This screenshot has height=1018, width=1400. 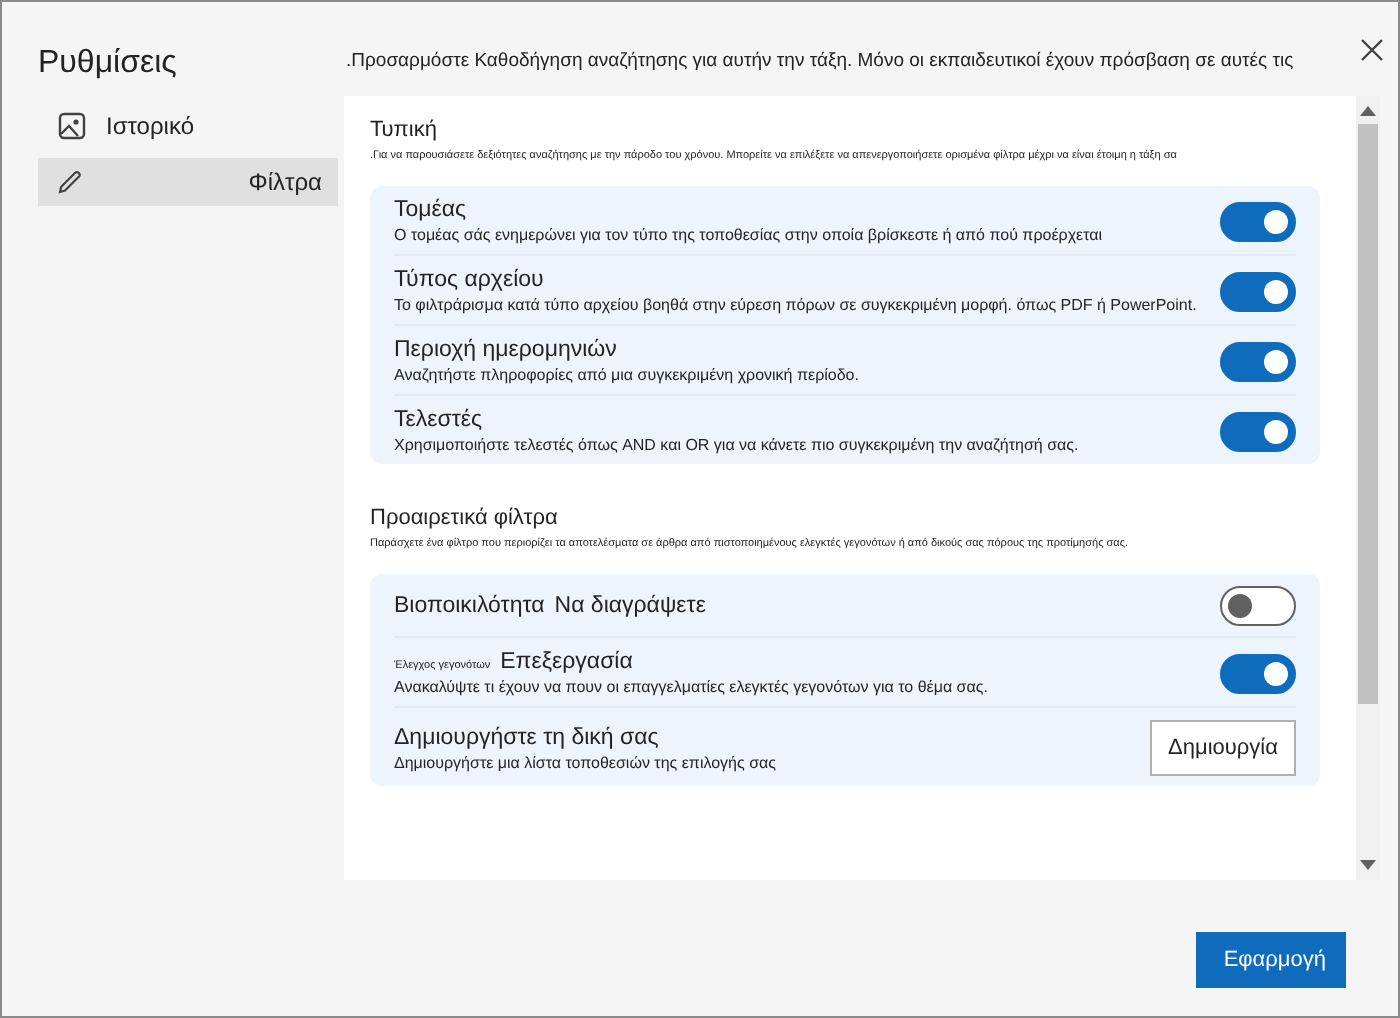 What do you see at coordinates (188, 126) in the screenshot?
I see `sidebar-item: Ιστορικό` at bounding box center [188, 126].